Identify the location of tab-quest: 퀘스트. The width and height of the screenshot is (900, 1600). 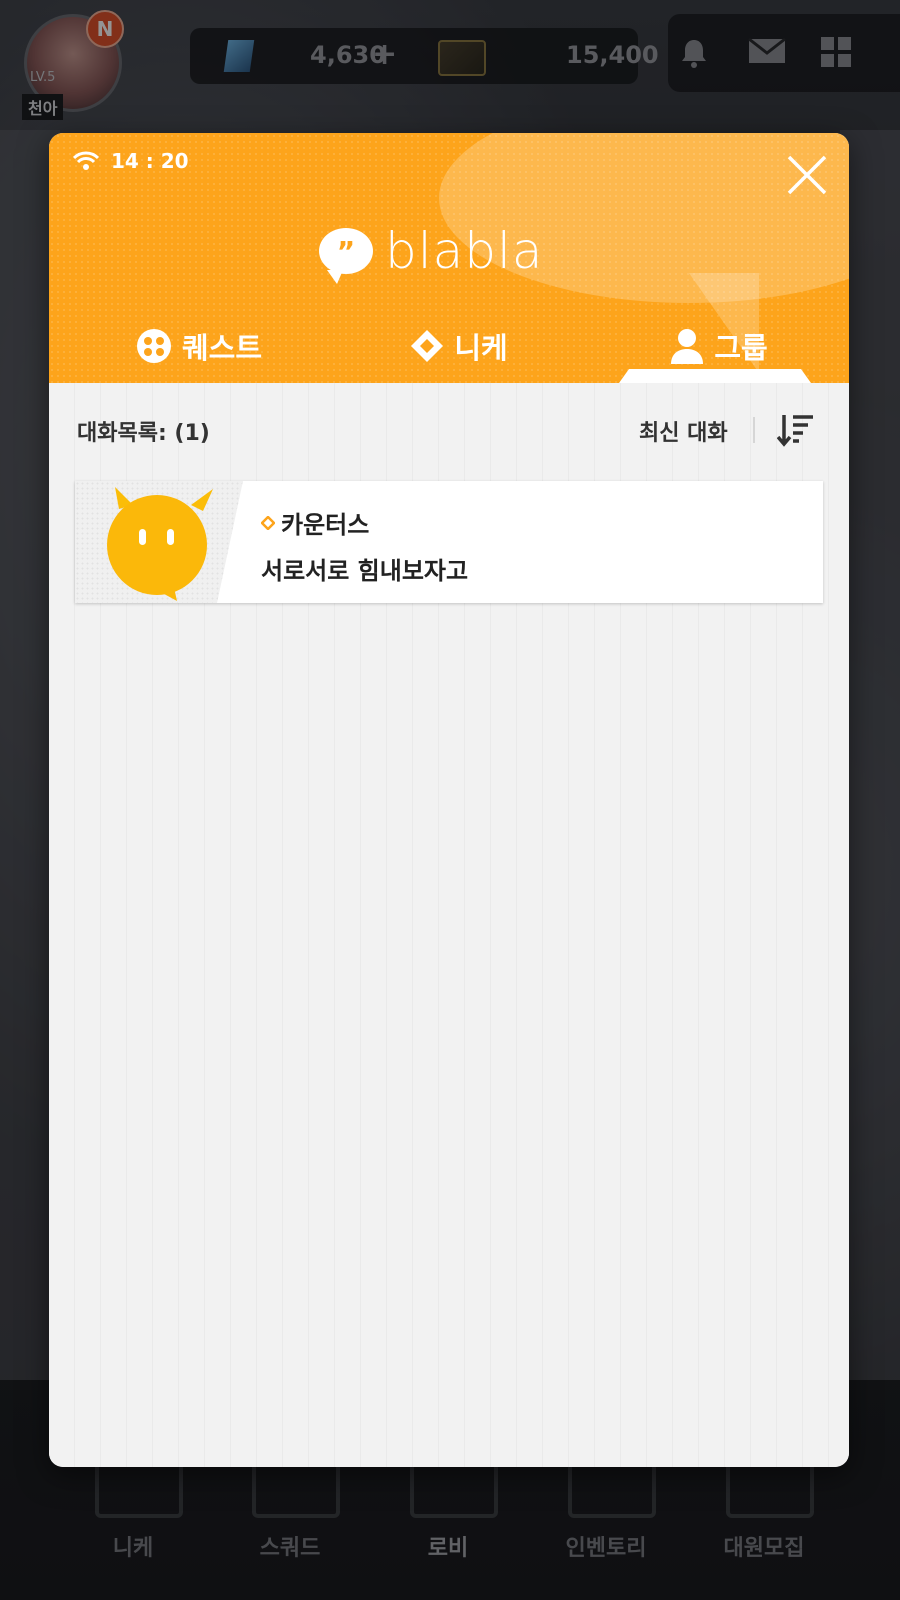
(199, 346).